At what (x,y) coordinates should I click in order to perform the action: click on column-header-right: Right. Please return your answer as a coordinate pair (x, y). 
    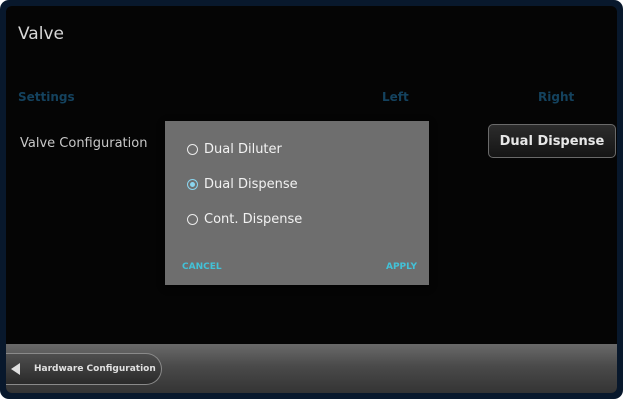
    Looking at the image, I should click on (556, 97).